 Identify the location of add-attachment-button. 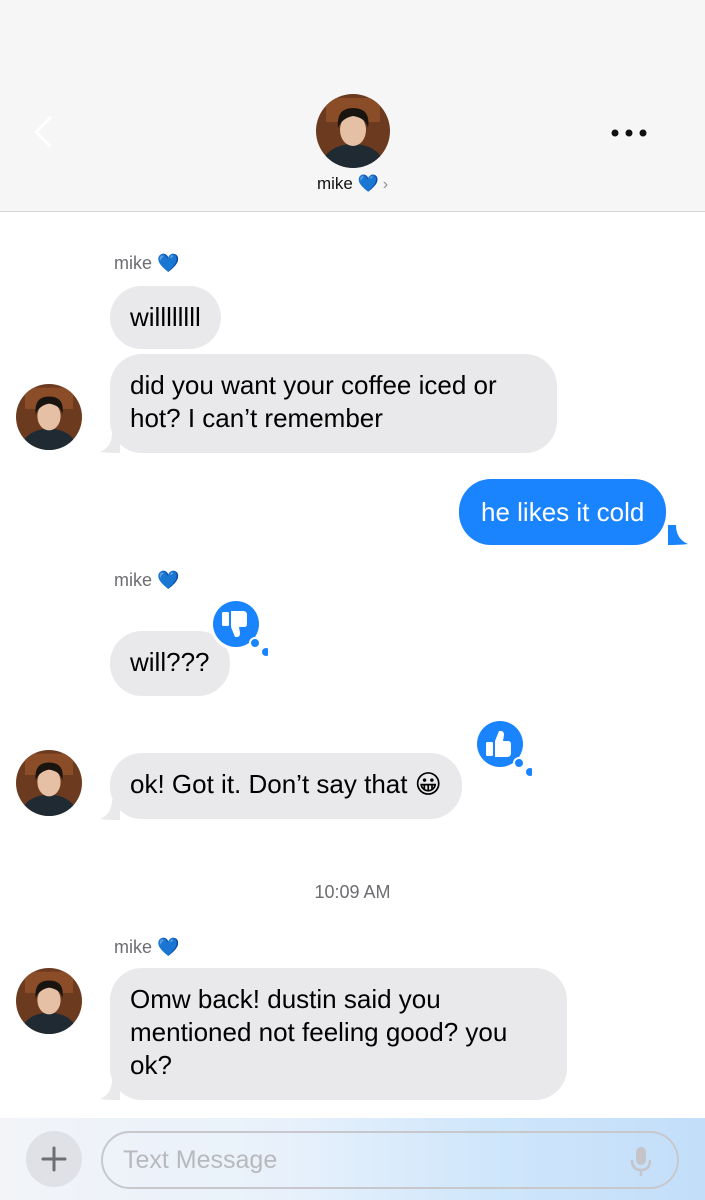
(54, 1159).